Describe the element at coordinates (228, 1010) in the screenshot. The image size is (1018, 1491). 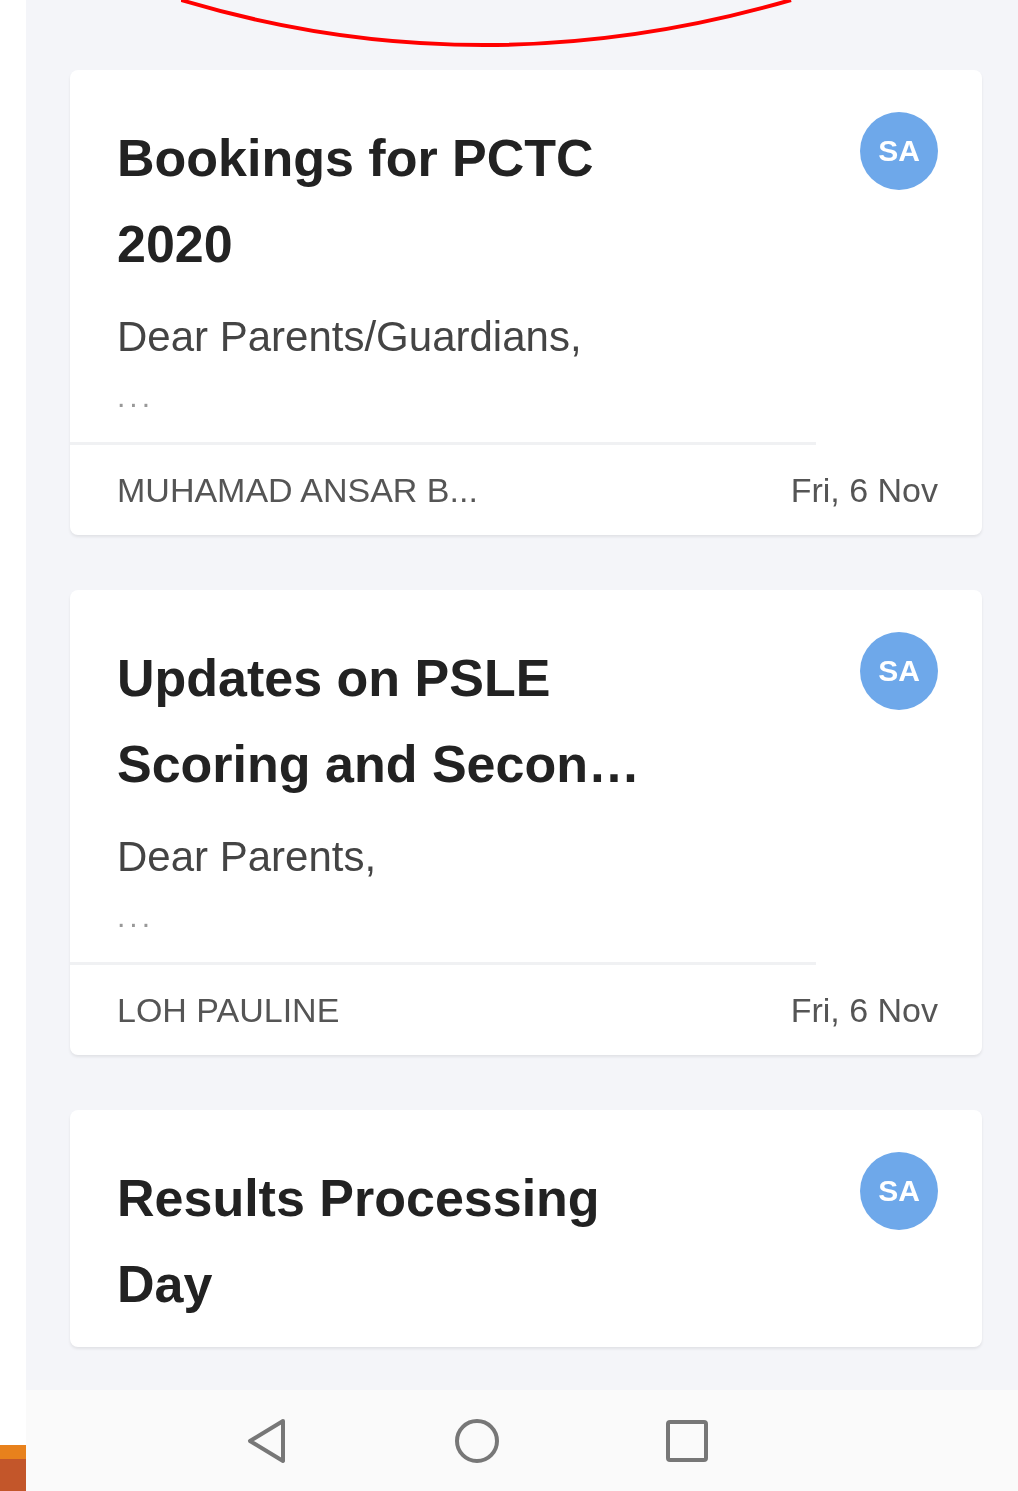
I see `sender-name: LOH PAULINE` at that location.